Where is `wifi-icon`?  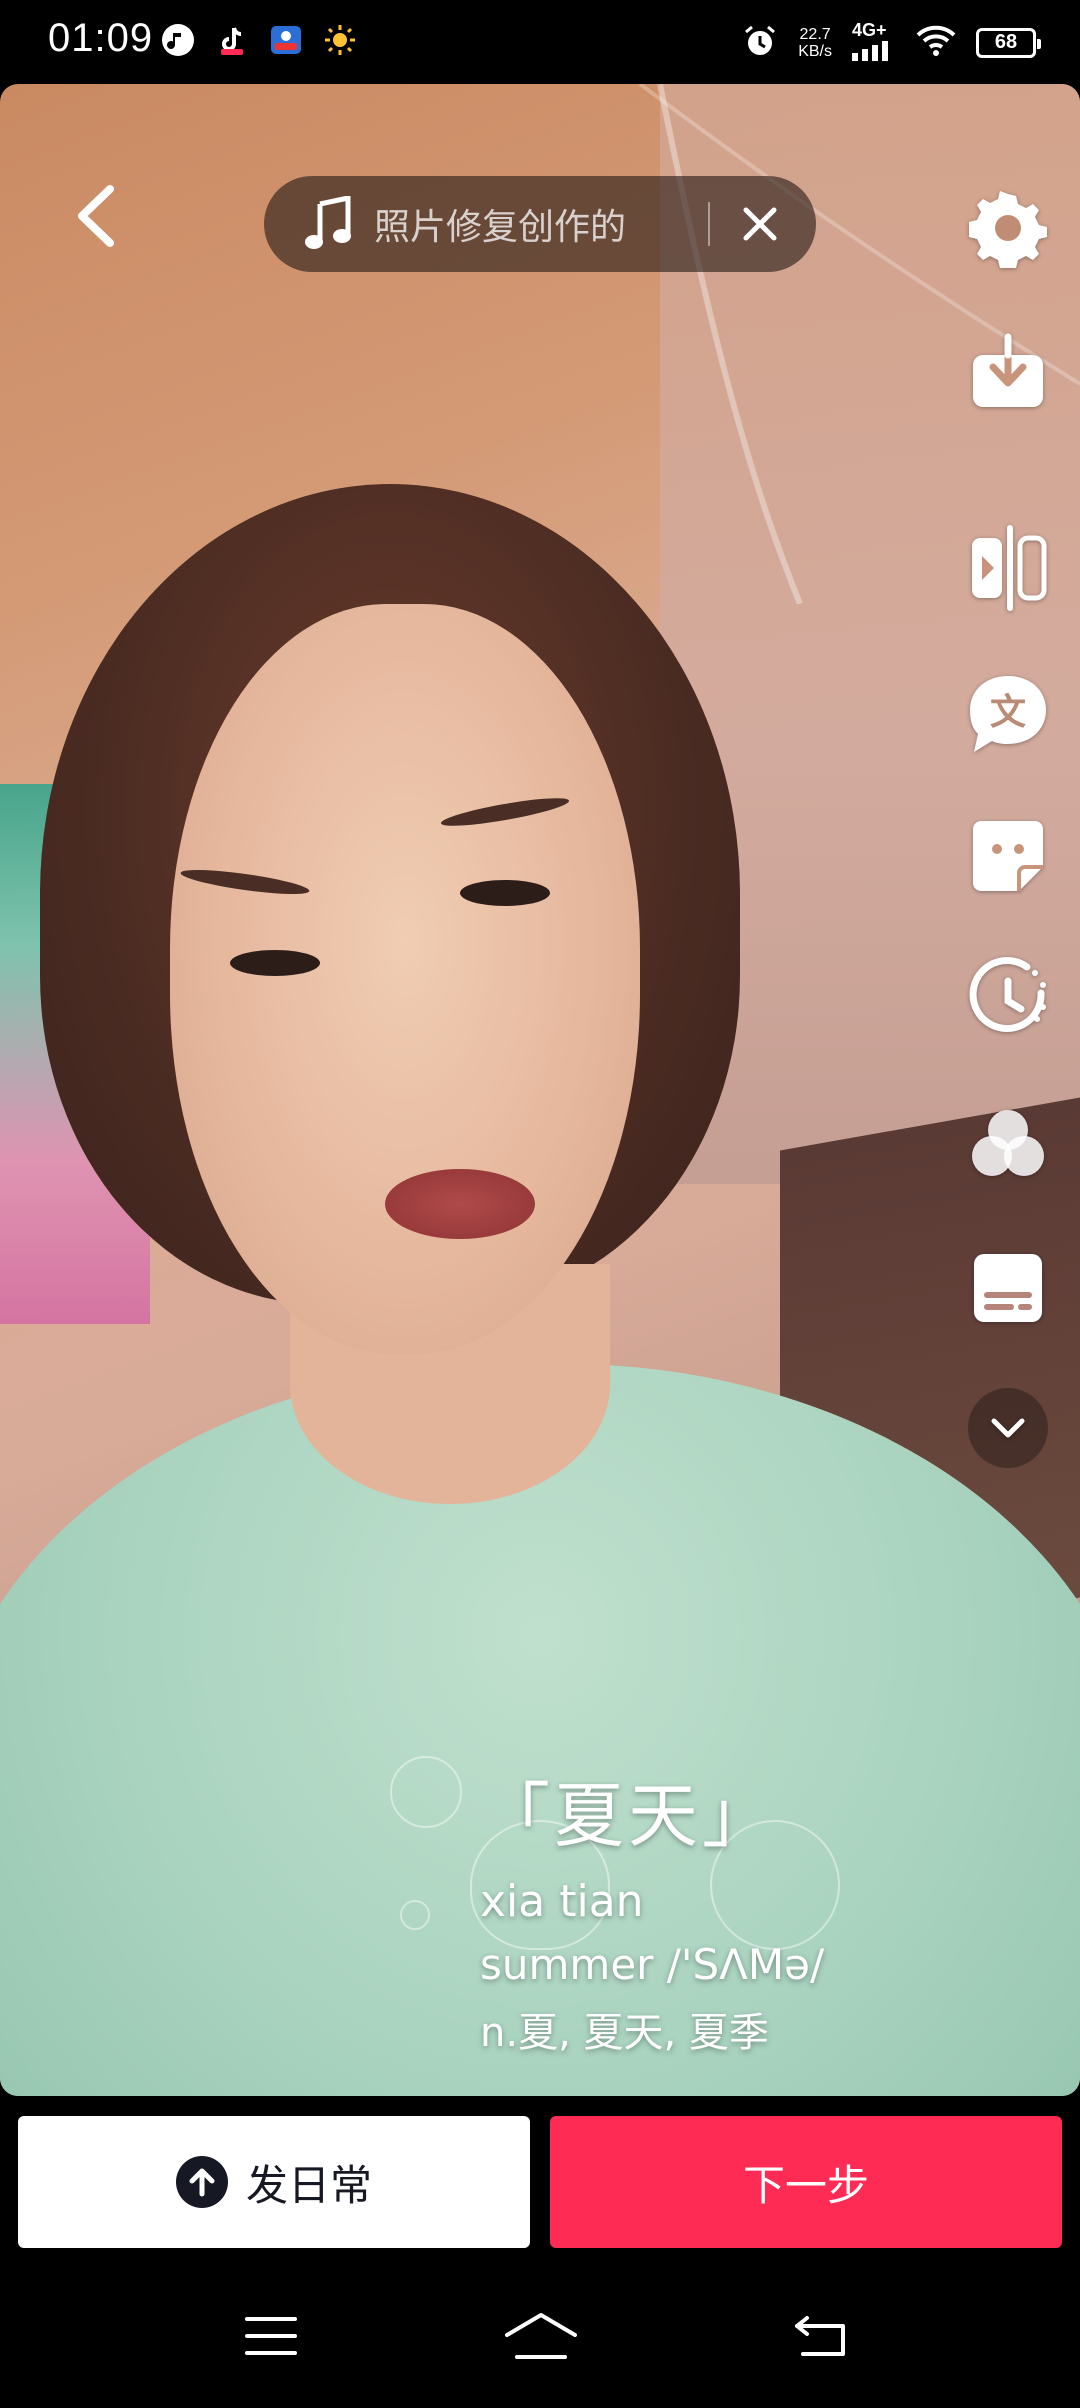
wifi-icon is located at coordinates (936, 43).